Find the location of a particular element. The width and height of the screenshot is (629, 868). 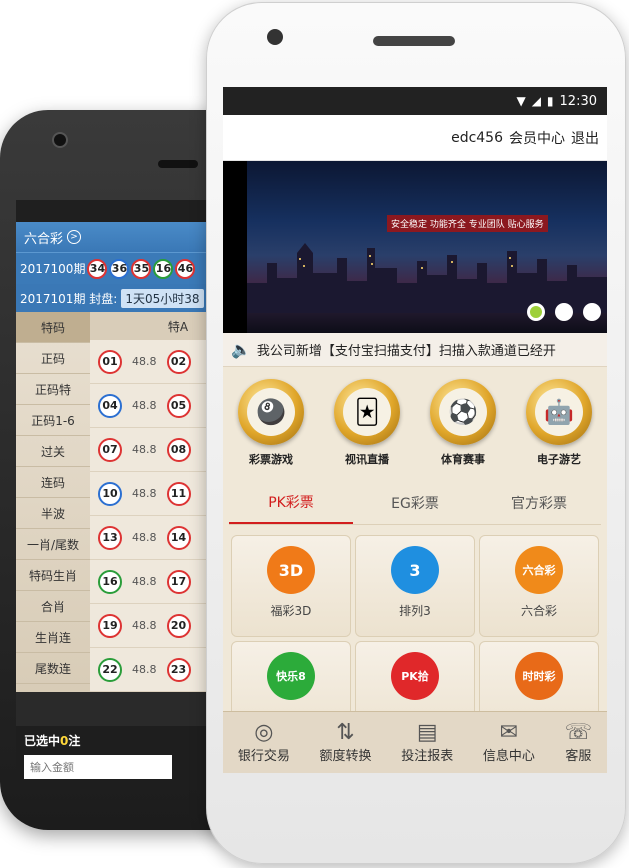

nav-label: 银行交易 is located at coordinates (263, 756).